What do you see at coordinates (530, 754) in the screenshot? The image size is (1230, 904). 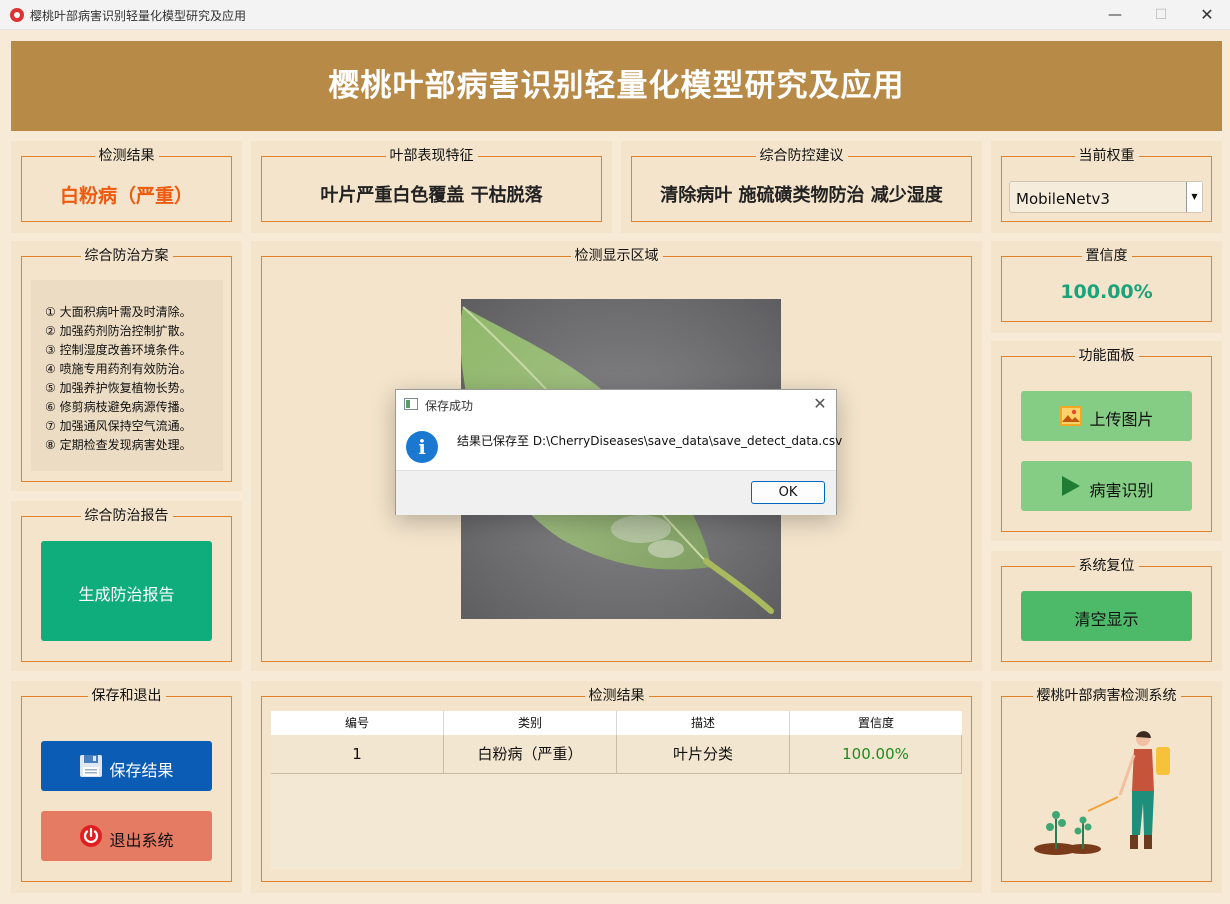 I see `cell-category: 白粉病（严重）` at bounding box center [530, 754].